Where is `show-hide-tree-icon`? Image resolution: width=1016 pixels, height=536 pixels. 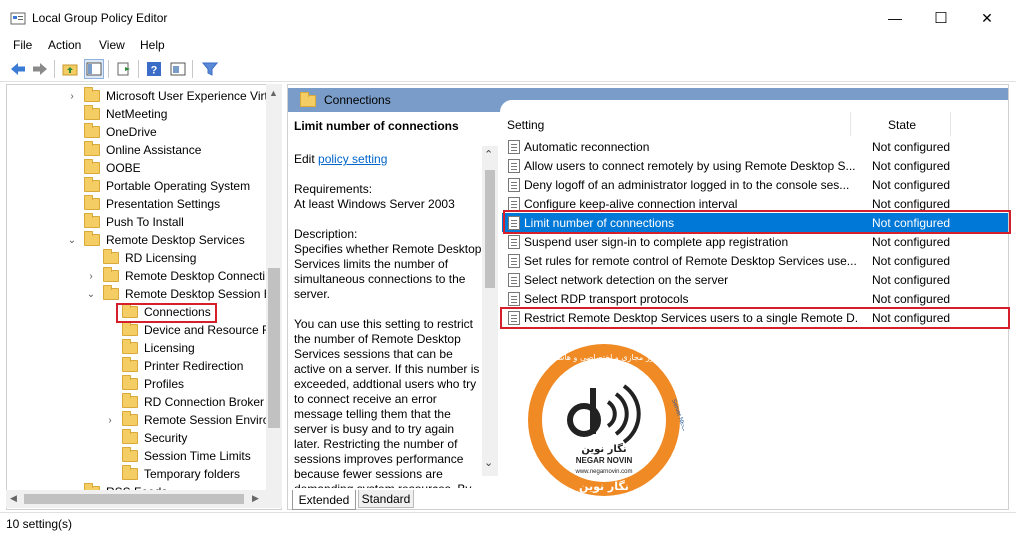
show-hide-tree-icon is located at coordinates (94, 69).